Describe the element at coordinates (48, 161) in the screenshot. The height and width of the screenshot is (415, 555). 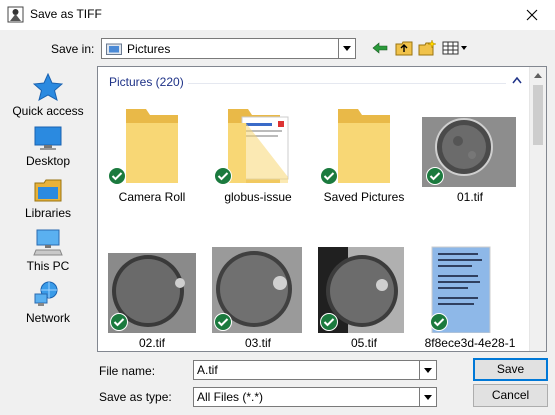
I see `place-label: Desktop` at that location.